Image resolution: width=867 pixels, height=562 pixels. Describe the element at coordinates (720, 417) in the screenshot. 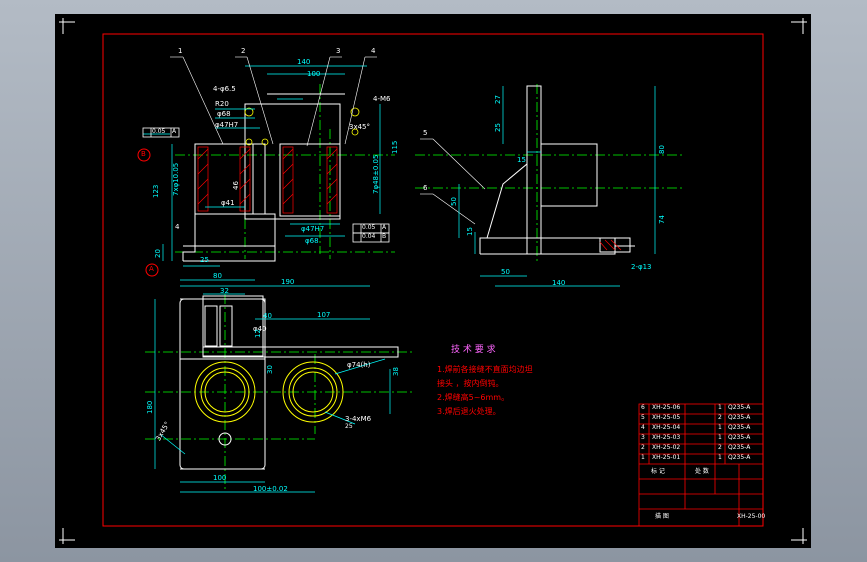

I see `tb-row-1-qty: 2` at that location.